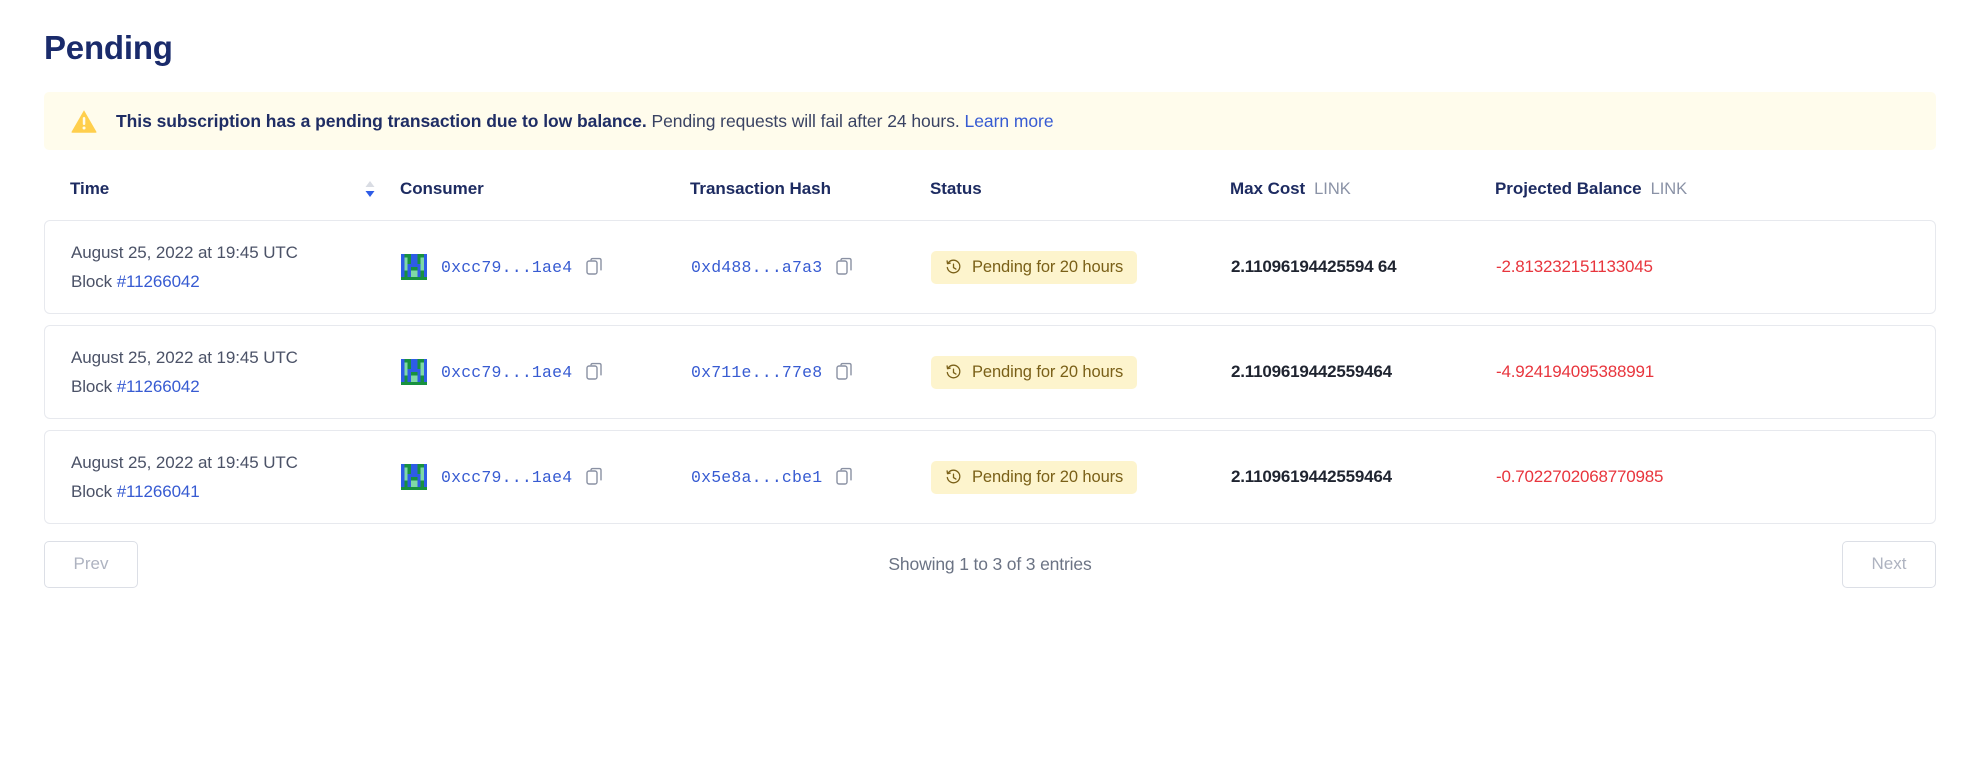 The image size is (1980, 758). I want to click on pagination-summary: Showing 1 to 3 of 3 entries, so click(990, 563).